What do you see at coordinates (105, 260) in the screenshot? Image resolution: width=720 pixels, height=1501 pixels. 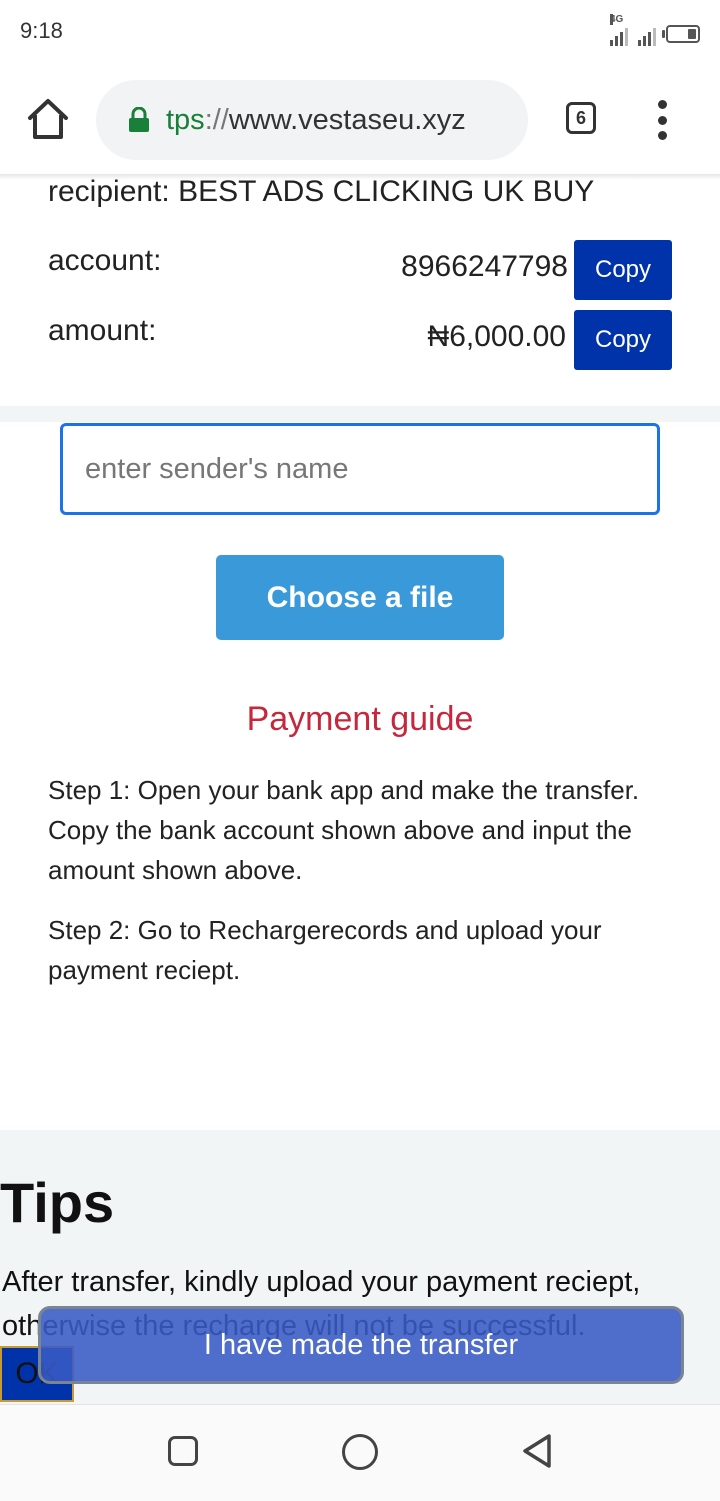 I see `account-label: account:` at bounding box center [105, 260].